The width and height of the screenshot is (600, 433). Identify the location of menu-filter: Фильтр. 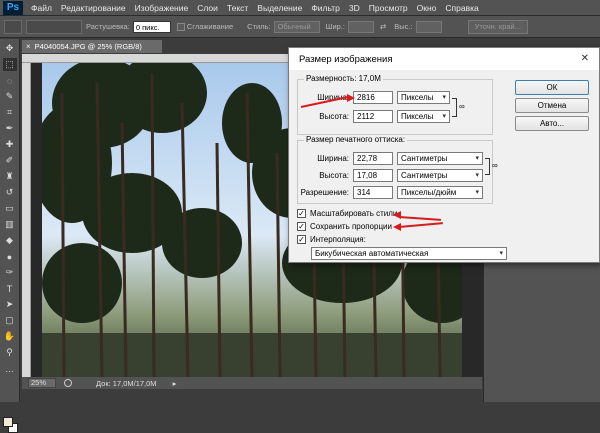
(325, 8).